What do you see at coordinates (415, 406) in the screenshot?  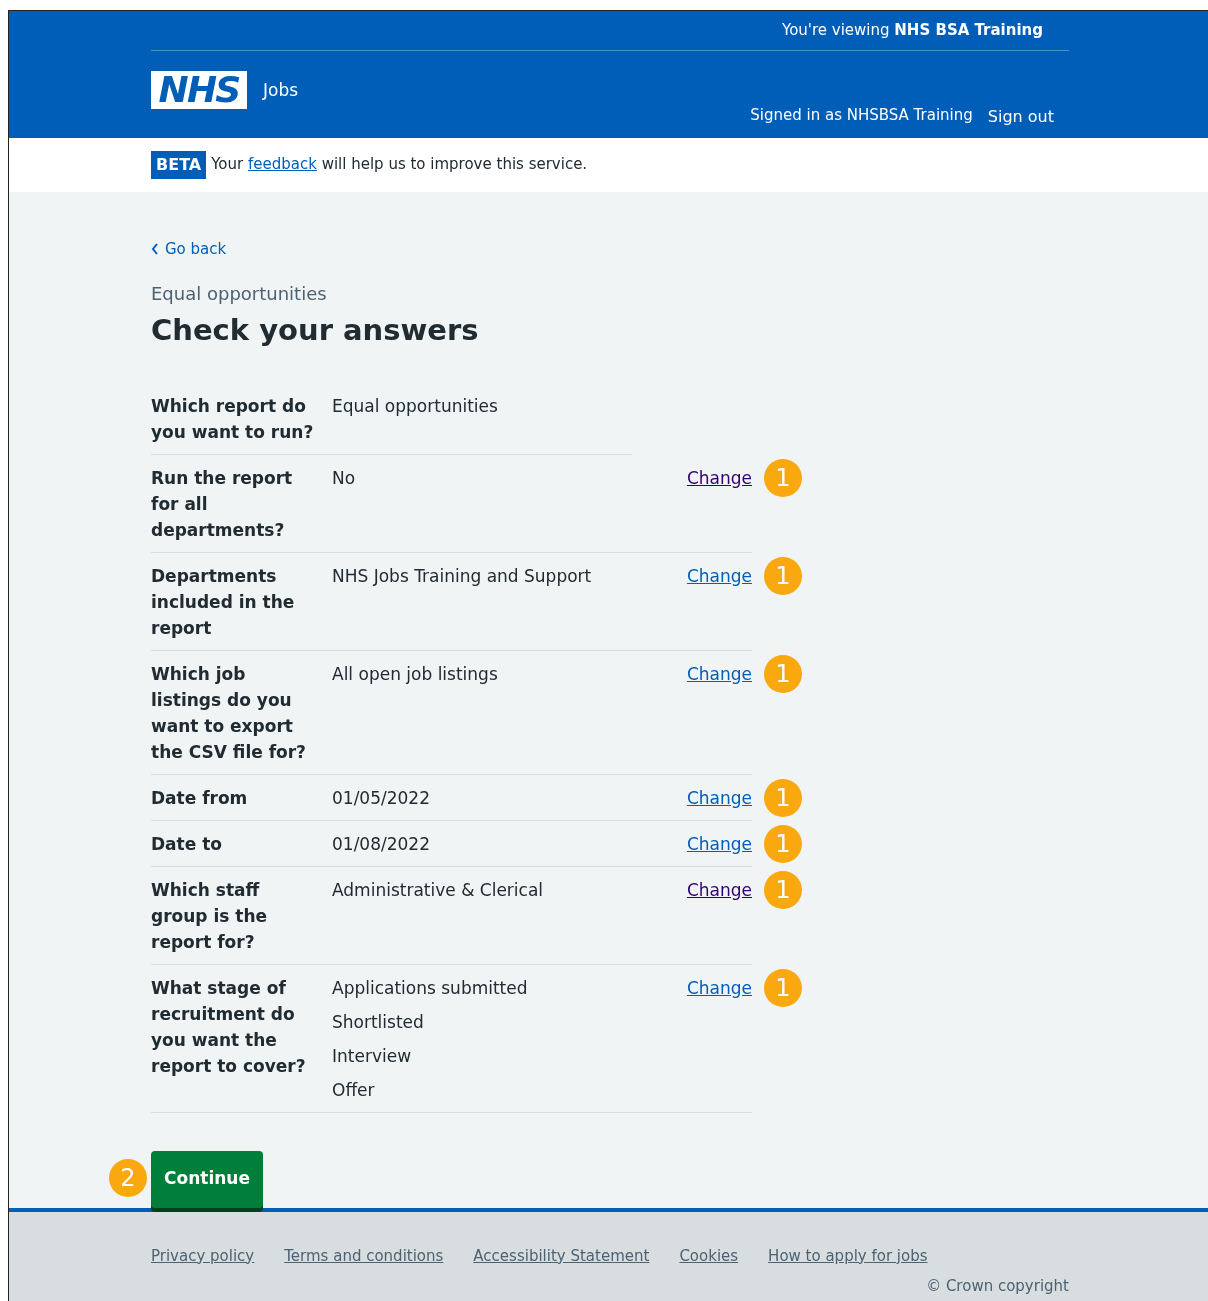 I see `summary-value: Equal opportunities` at bounding box center [415, 406].